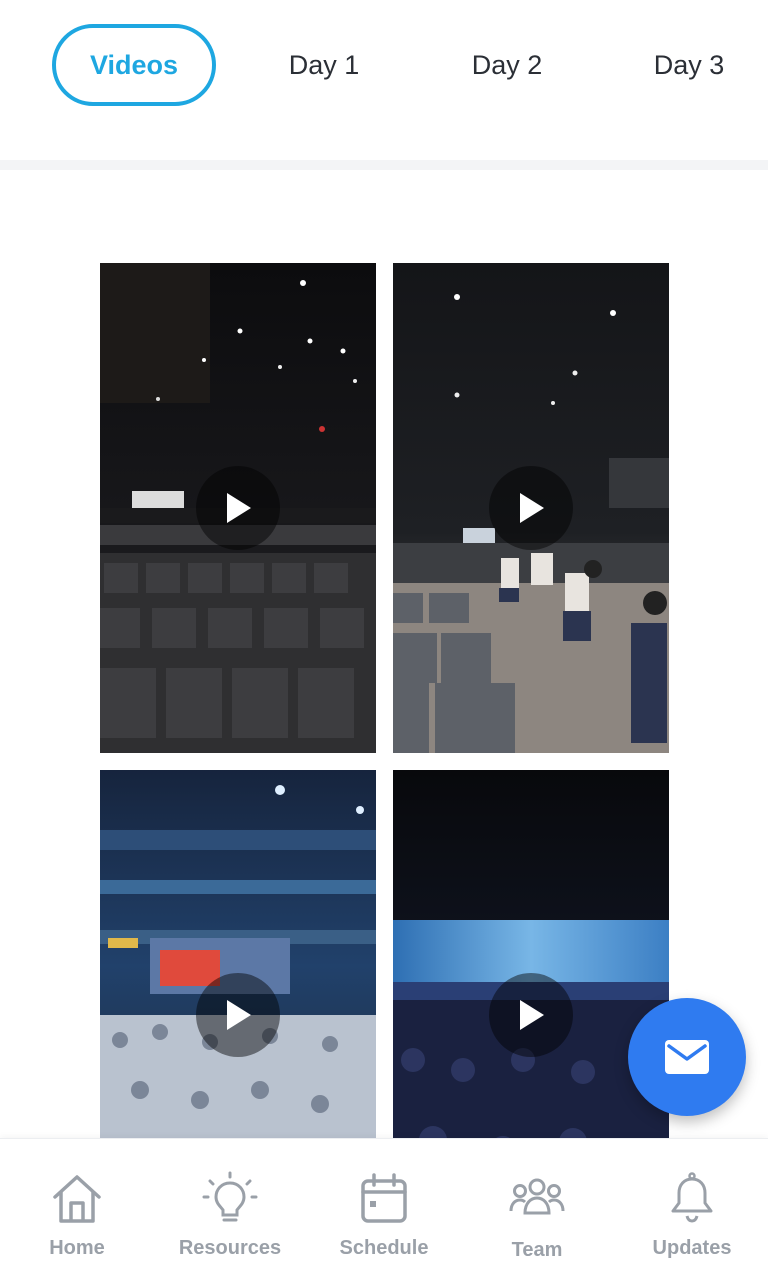 This screenshot has height=1281, width=768. I want to click on bottom-nav: Home Resources Schedule Team Updates, so click(384, 1209).